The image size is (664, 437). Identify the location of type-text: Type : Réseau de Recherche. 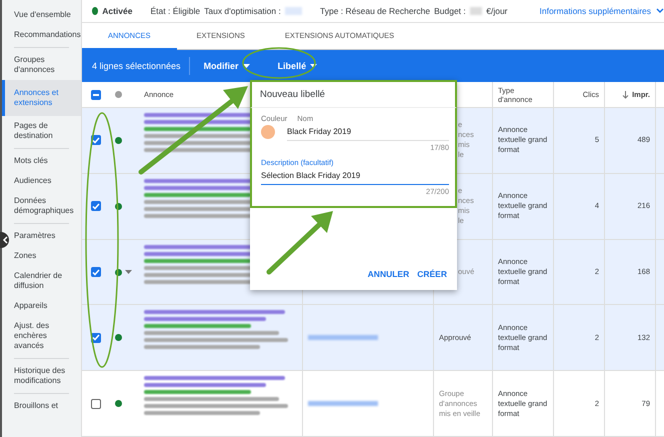
(375, 11).